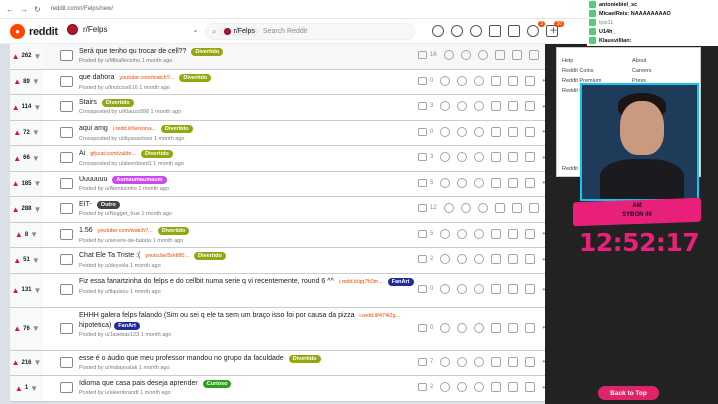  Describe the element at coordinates (217, 384) in the screenshot. I see `post-flair: Curioso` at that location.